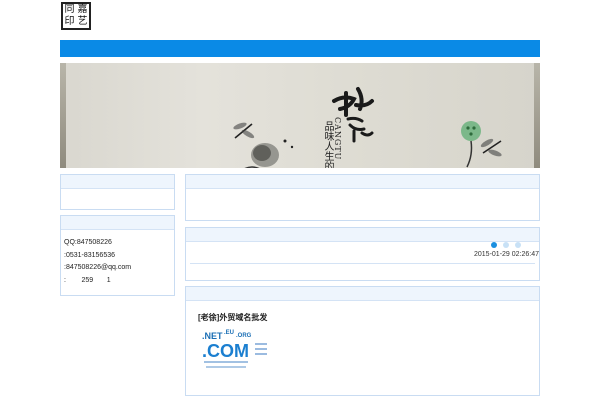 The height and width of the screenshot is (400, 600). What do you see at coordinates (69, 21) in the screenshot?
I see `logo-char: 印` at bounding box center [69, 21].